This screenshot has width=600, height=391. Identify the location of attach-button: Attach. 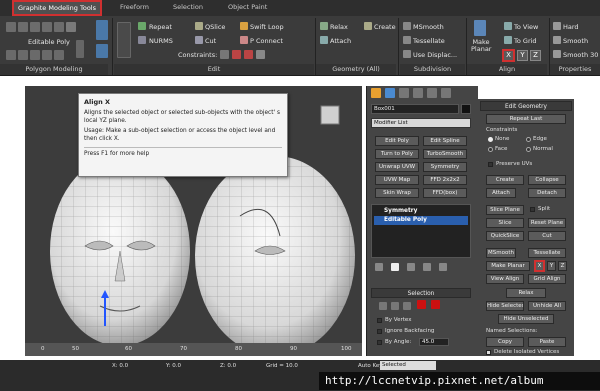
(501, 193).